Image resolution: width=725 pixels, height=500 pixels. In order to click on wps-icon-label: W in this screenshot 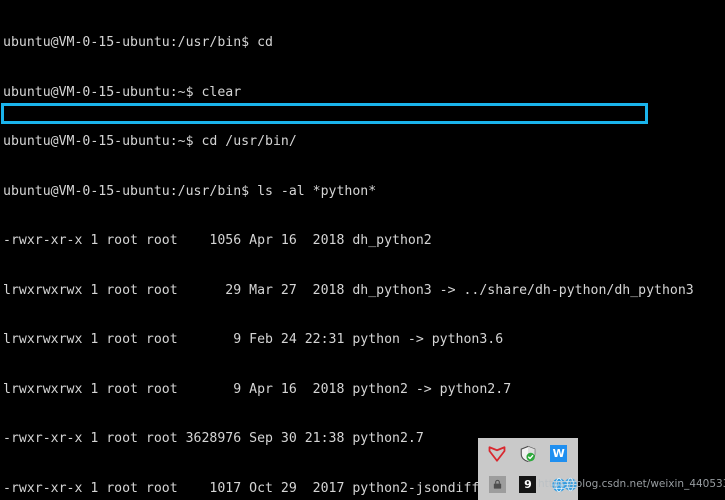, I will do `click(559, 453)`.